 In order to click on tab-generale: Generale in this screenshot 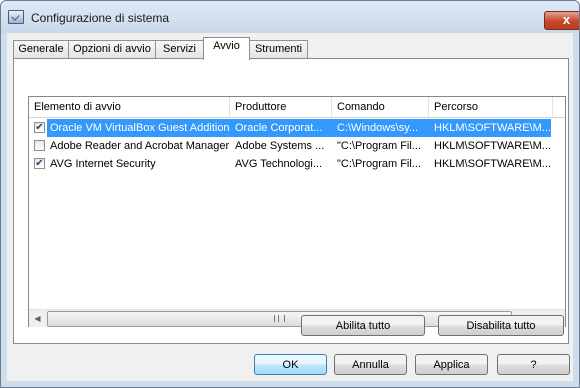, I will do `click(41, 49)`.